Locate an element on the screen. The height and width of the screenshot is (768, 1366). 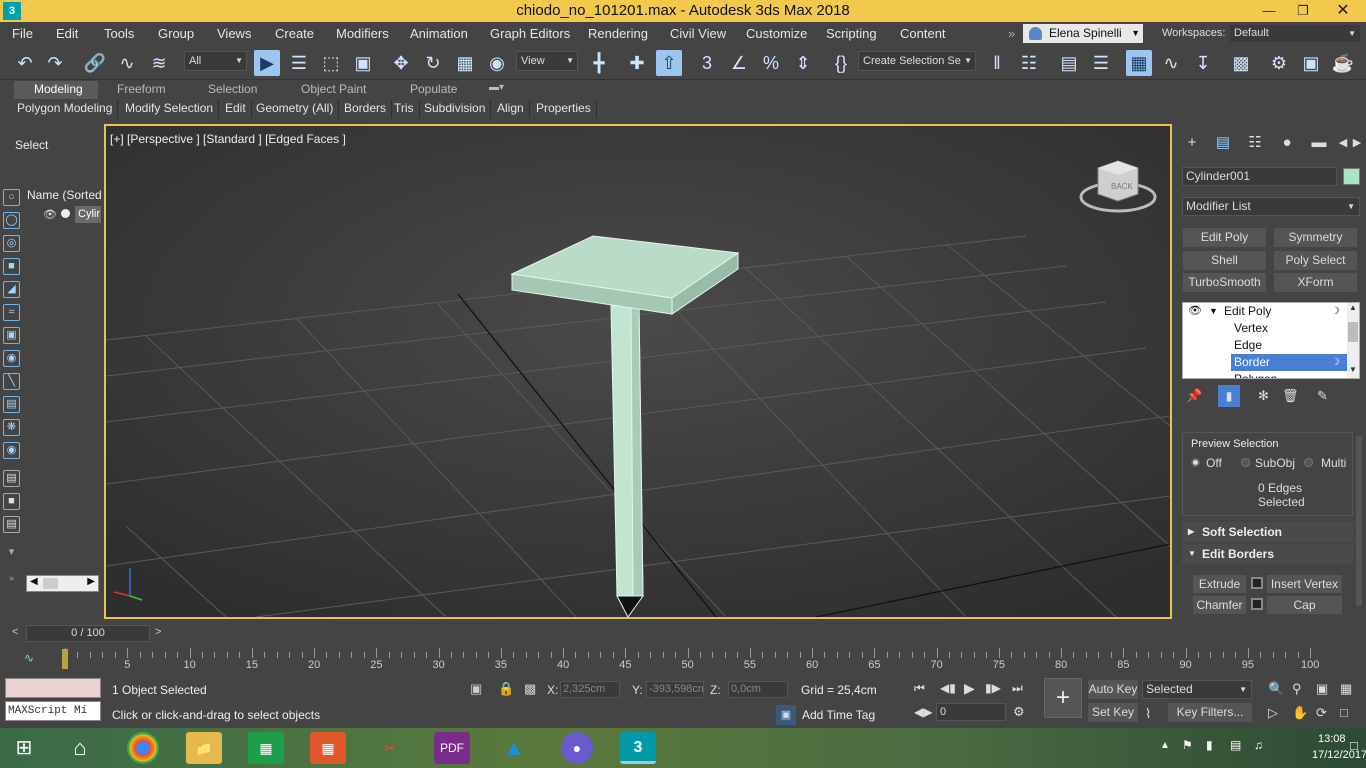
scroll-down-icon: ▼ is located at coordinates (1353, 369).